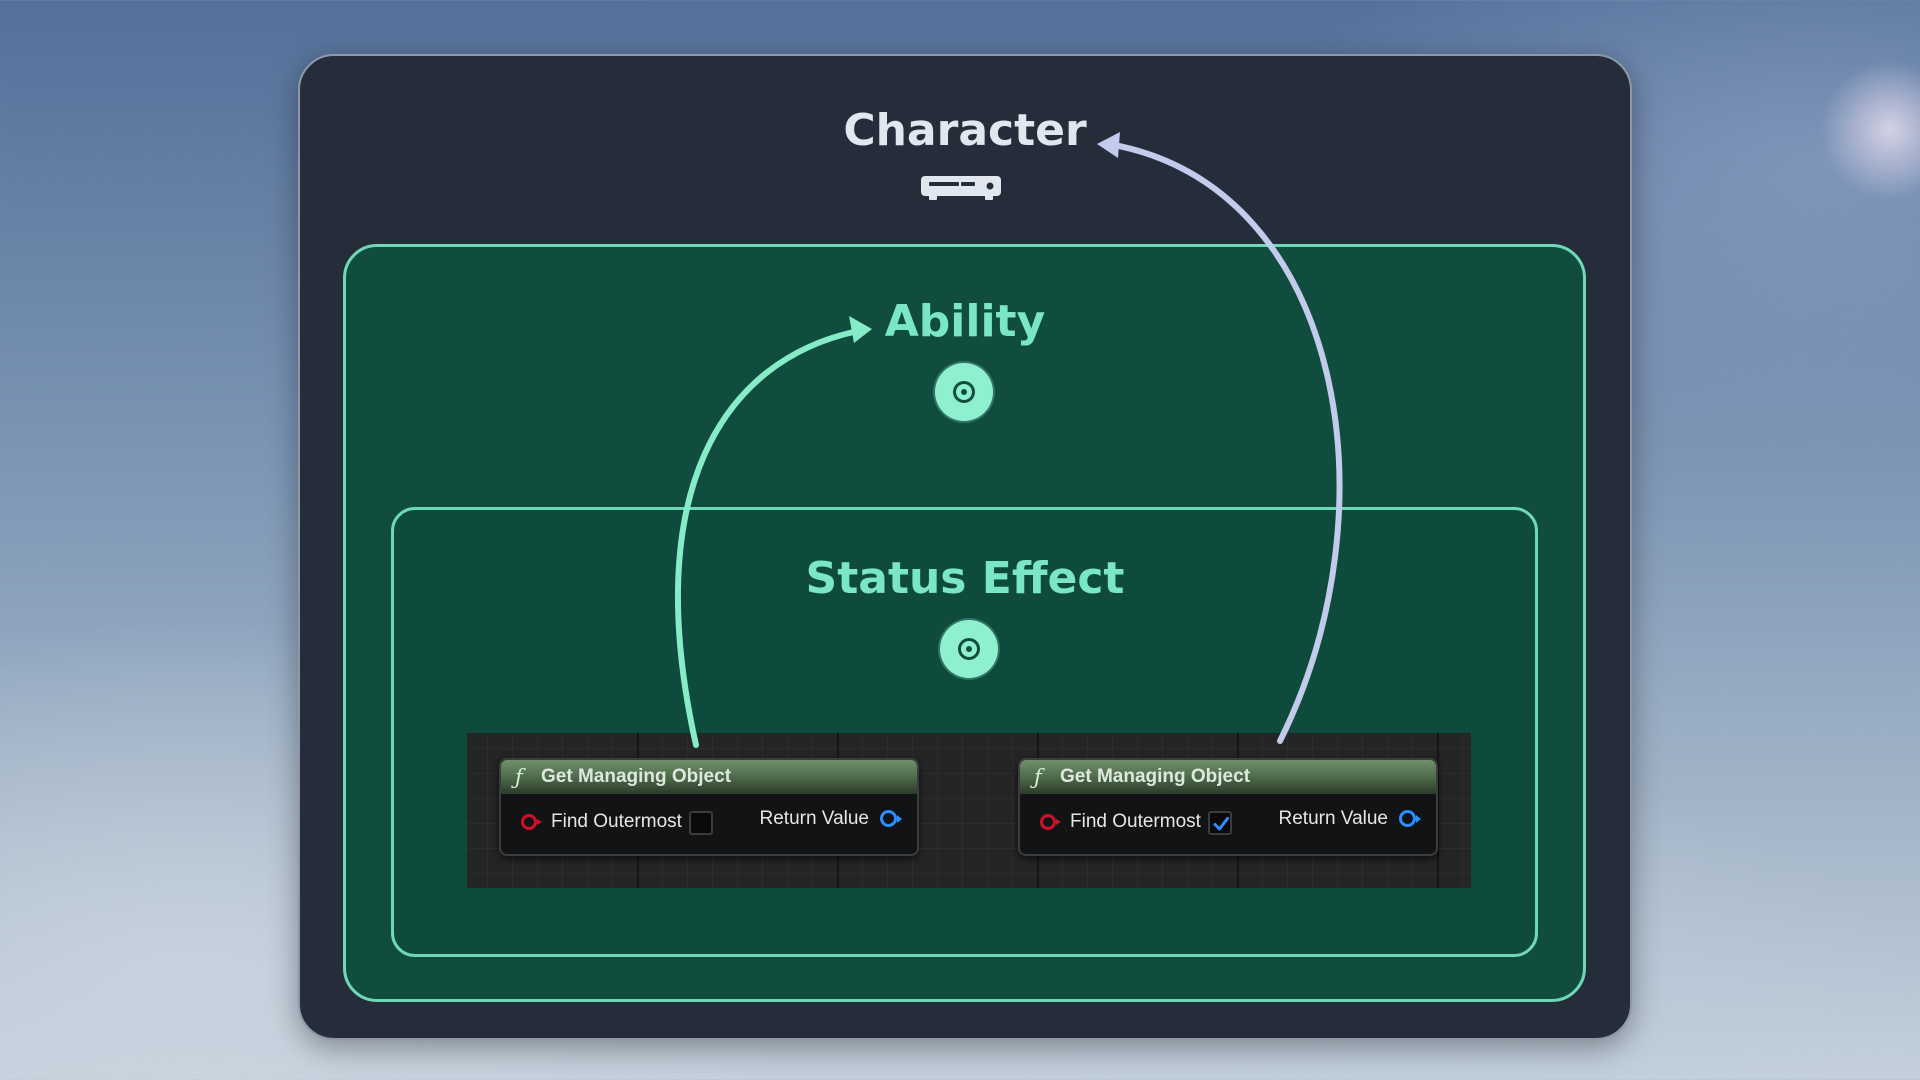  I want to click on gamepad-console-icon, so click(961, 188).